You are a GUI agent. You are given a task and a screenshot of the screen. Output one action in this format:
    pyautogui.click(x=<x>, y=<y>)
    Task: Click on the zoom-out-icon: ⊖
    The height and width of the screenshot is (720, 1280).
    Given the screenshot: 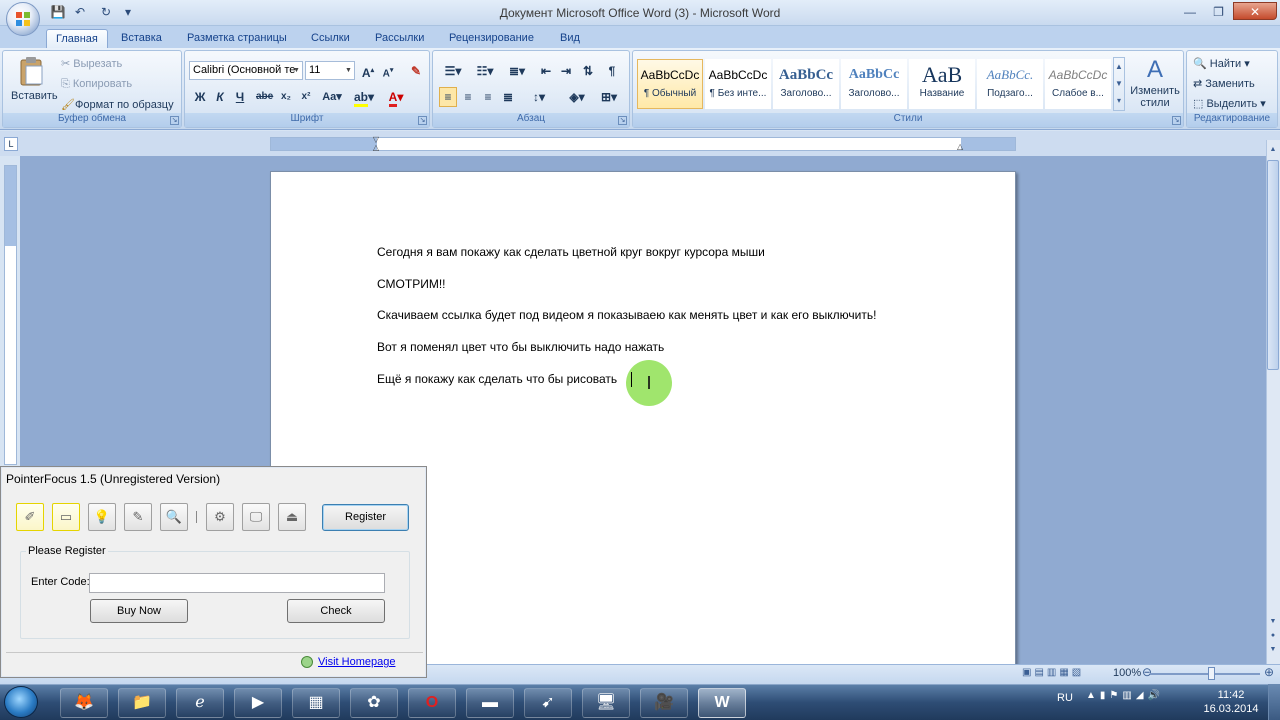 What is the action you would take?
    pyautogui.click(x=1147, y=672)
    